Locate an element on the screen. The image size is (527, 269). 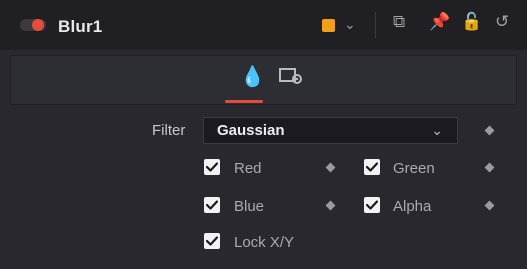
copy-icon: ⧉ is located at coordinates (399, 22).